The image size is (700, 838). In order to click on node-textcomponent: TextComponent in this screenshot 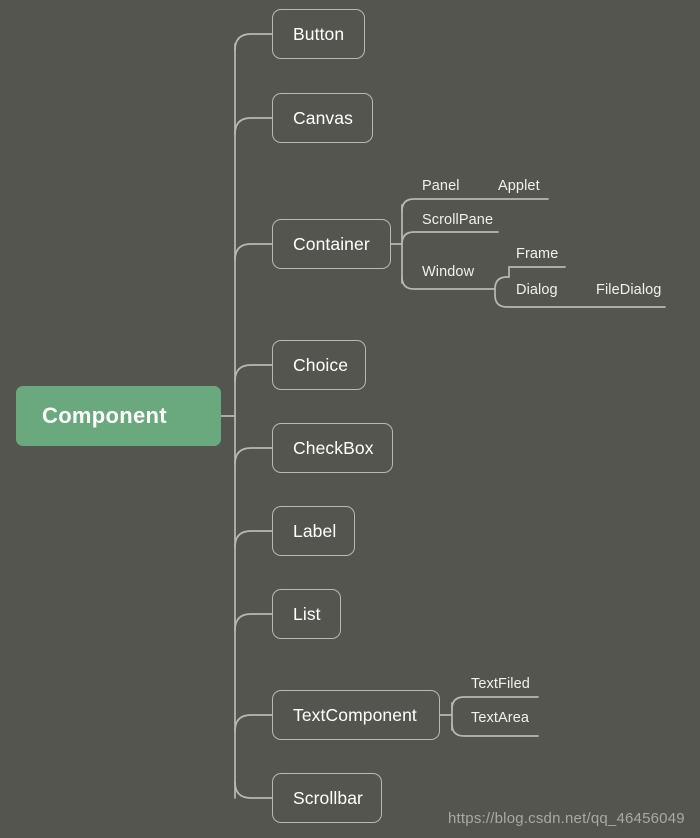, I will do `click(356, 715)`.